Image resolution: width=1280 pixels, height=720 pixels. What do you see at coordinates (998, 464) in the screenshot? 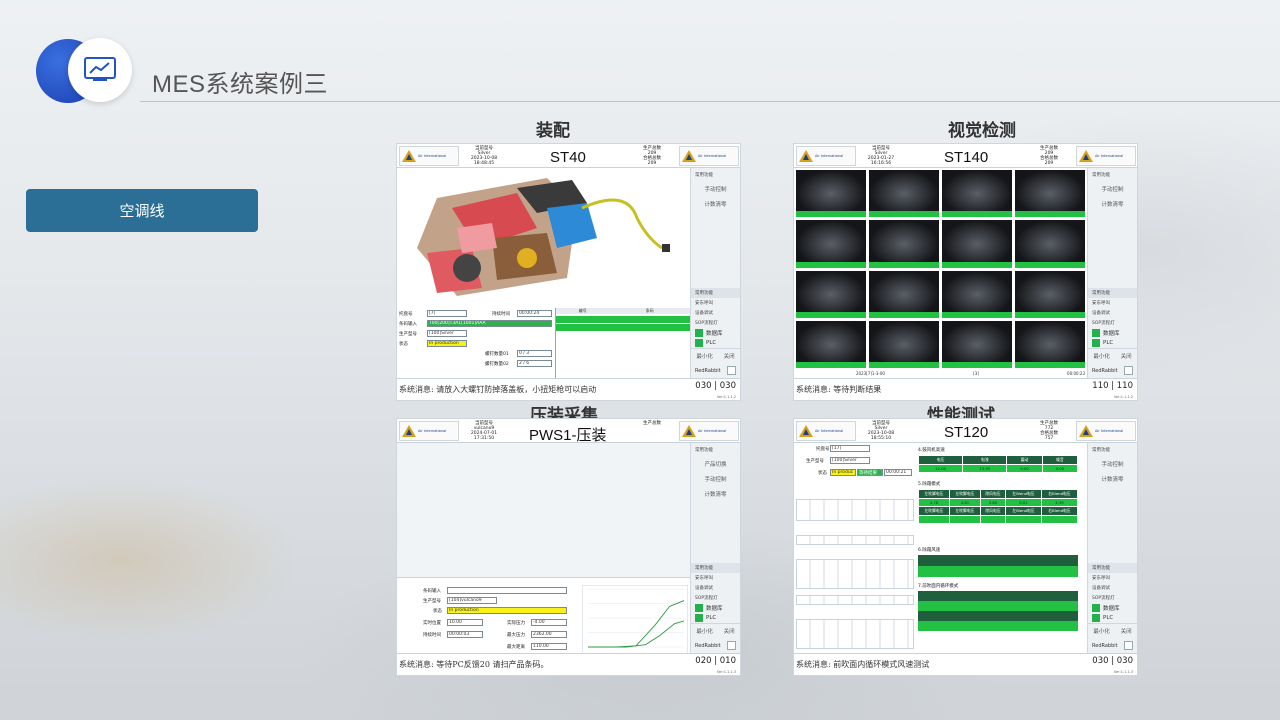
I see `fan-test-table: 电压 电流 震动 噪音 12.00 13.95 0.00 0.00` at bounding box center [998, 464].